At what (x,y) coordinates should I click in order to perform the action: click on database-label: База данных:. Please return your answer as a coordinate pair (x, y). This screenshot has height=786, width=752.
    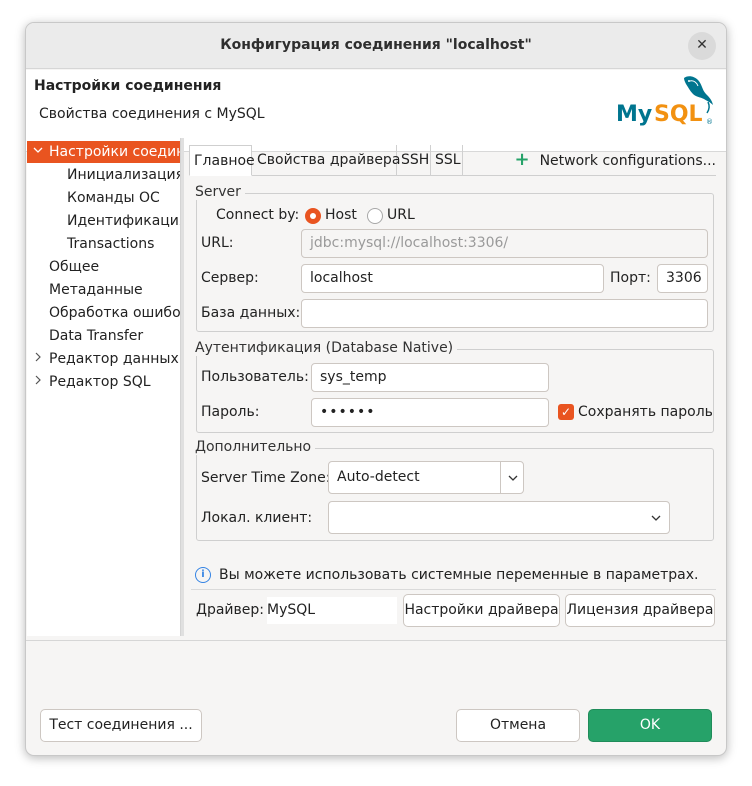
    Looking at the image, I should click on (251, 313).